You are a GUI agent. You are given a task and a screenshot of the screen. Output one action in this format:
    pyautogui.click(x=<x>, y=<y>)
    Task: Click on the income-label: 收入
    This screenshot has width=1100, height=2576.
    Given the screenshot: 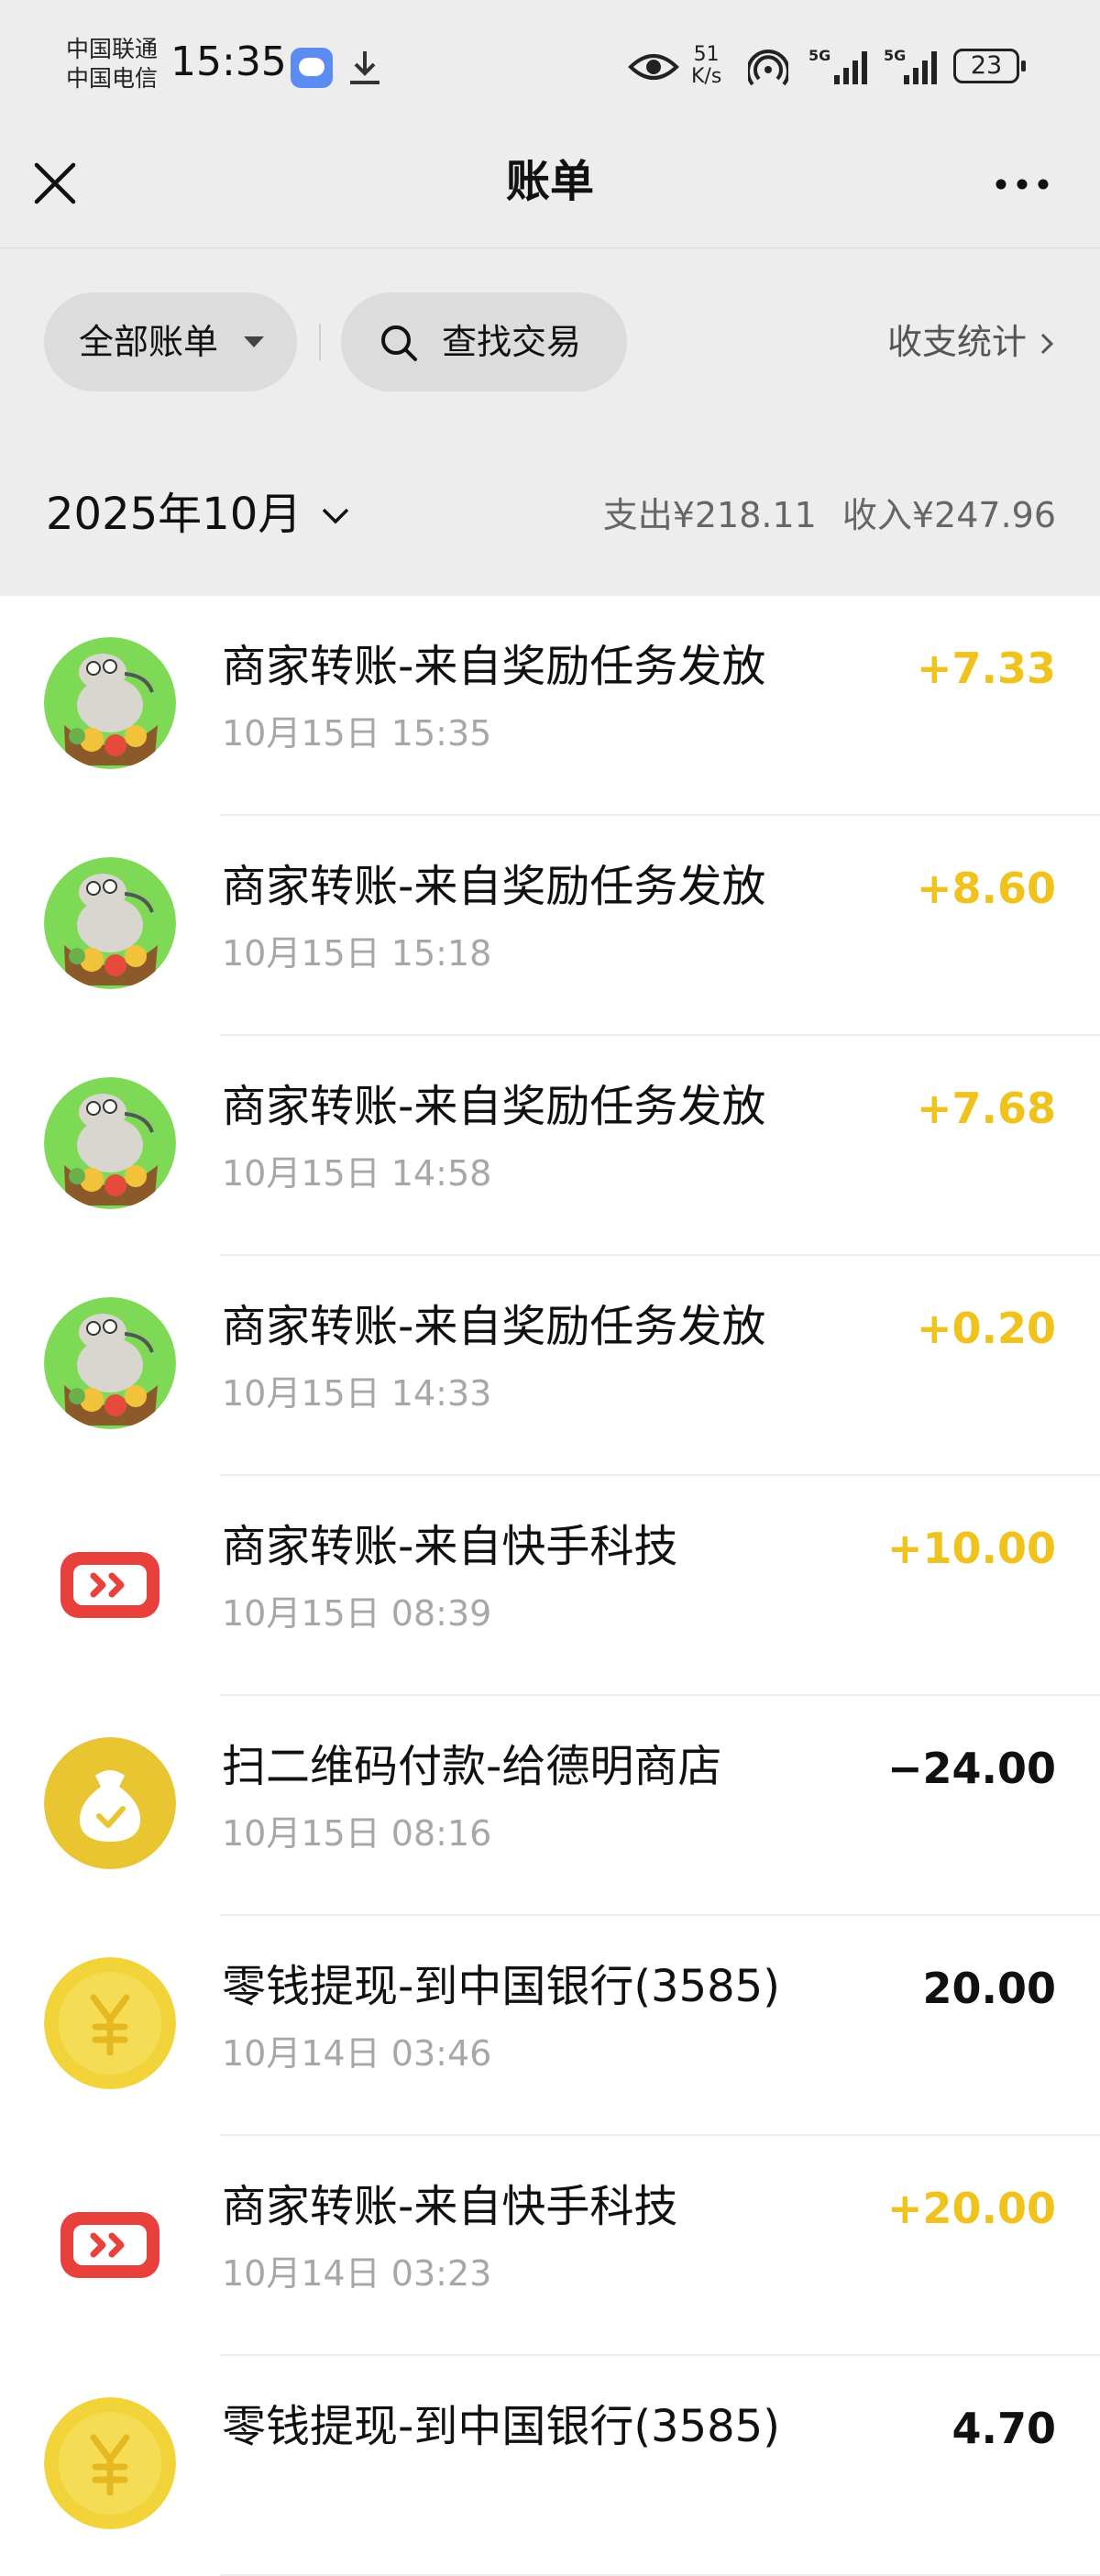 What is the action you would take?
    pyautogui.click(x=877, y=515)
    